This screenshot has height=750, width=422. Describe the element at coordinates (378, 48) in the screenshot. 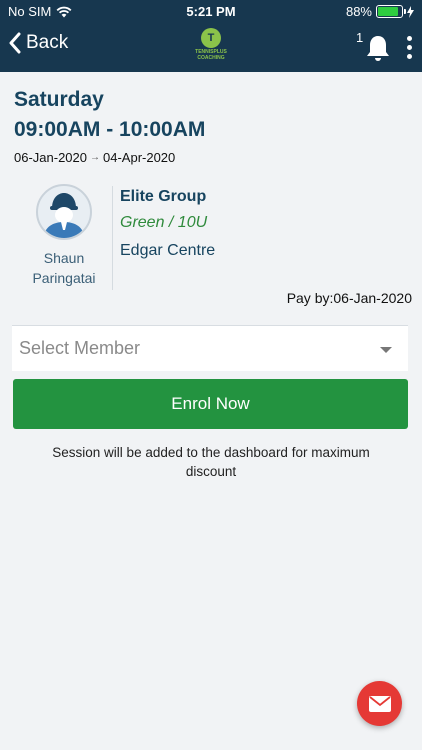

I see `bell-icon` at that location.